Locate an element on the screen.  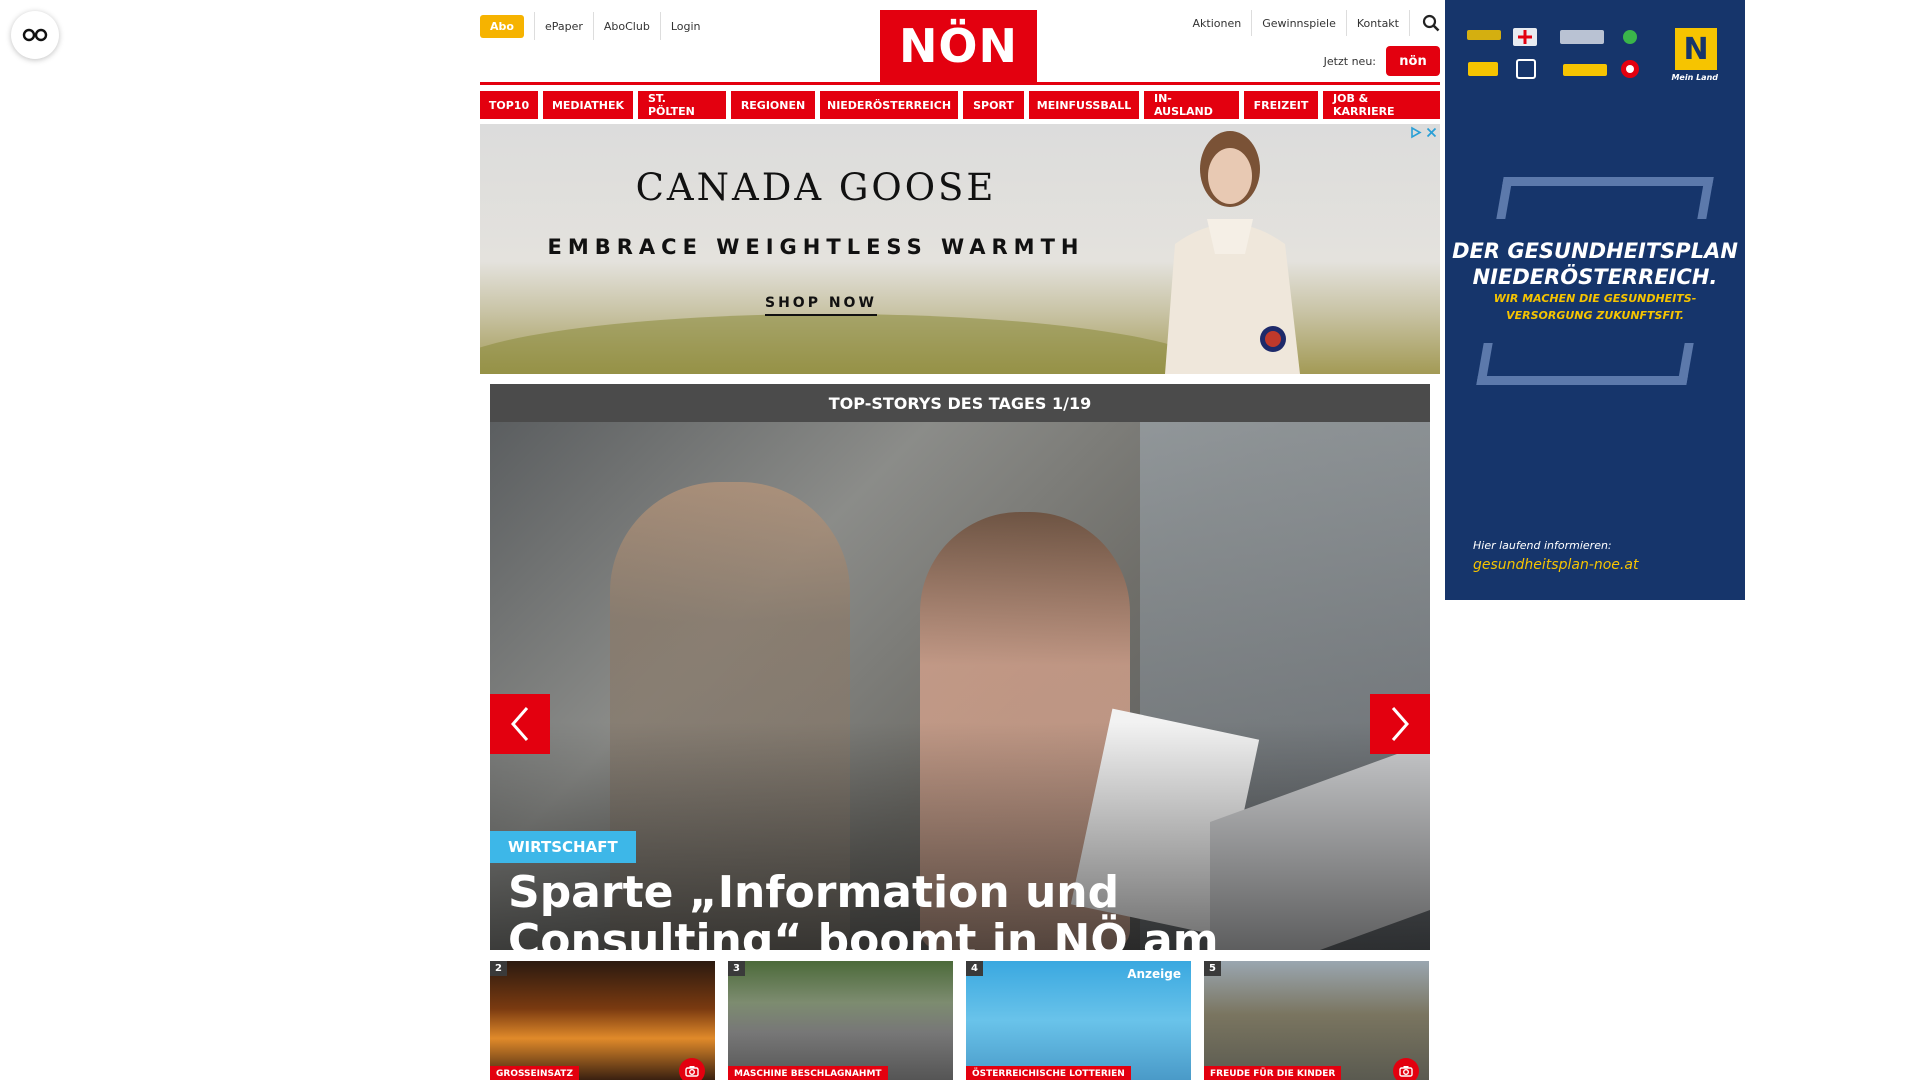
slider-next-button is located at coordinates (1400, 724).